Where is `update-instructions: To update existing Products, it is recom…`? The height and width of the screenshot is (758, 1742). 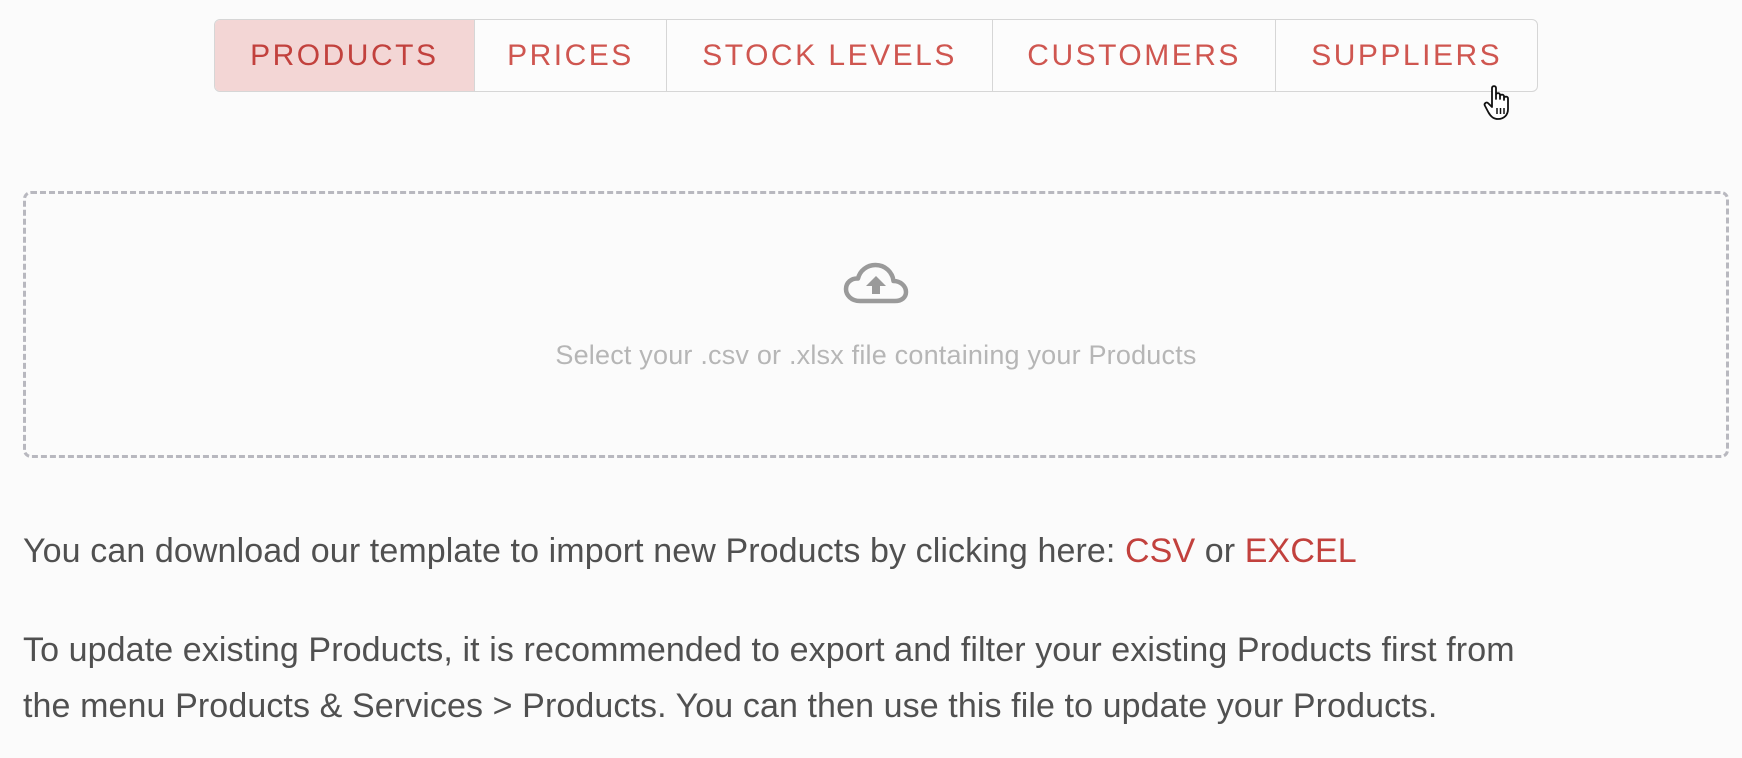 update-instructions: To update existing Products, it is recom… is located at coordinates (769, 678).